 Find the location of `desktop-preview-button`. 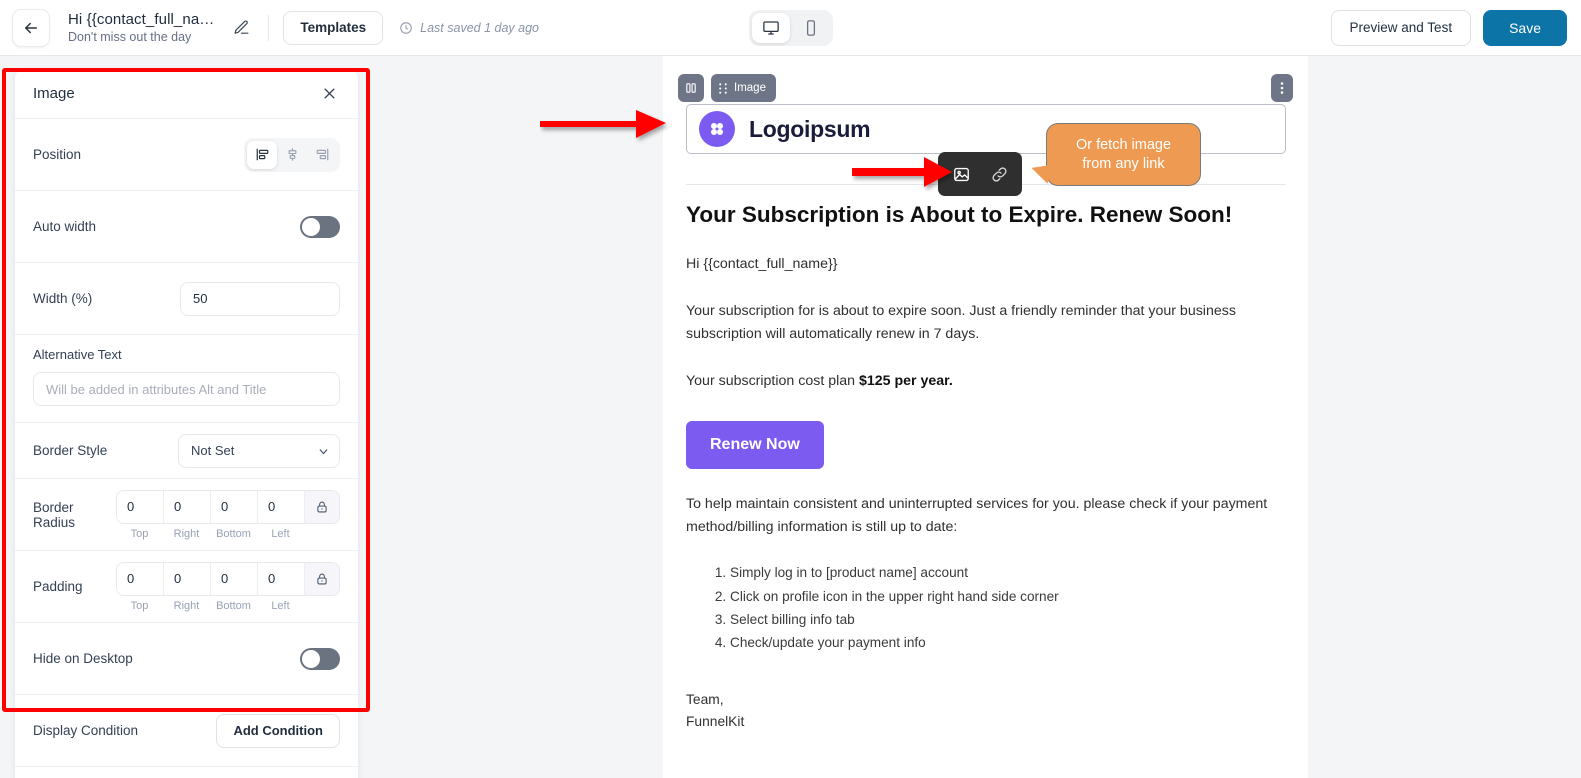

desktop-preview-button is located at coordinates (770, 27).